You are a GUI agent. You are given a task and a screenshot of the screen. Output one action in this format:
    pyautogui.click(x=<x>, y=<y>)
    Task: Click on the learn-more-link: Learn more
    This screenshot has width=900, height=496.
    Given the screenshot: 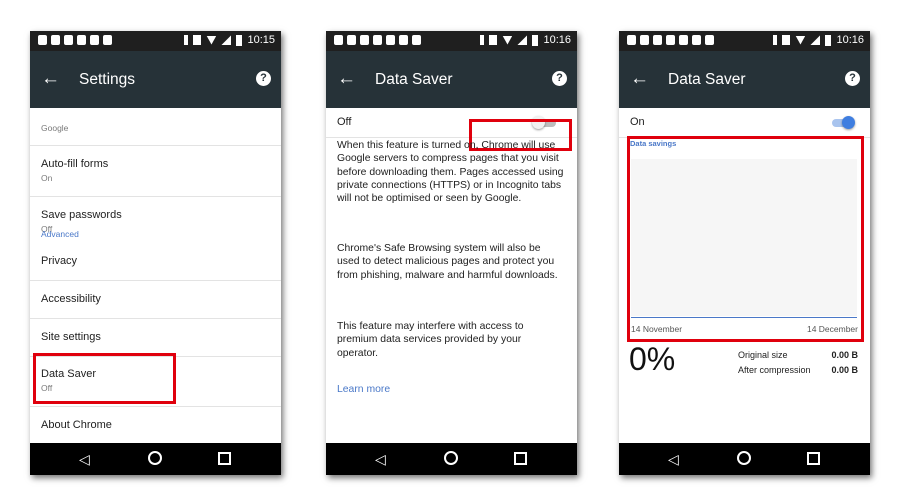 What is the action you would take?
    pyautogui.click(x=363, y=389)
    